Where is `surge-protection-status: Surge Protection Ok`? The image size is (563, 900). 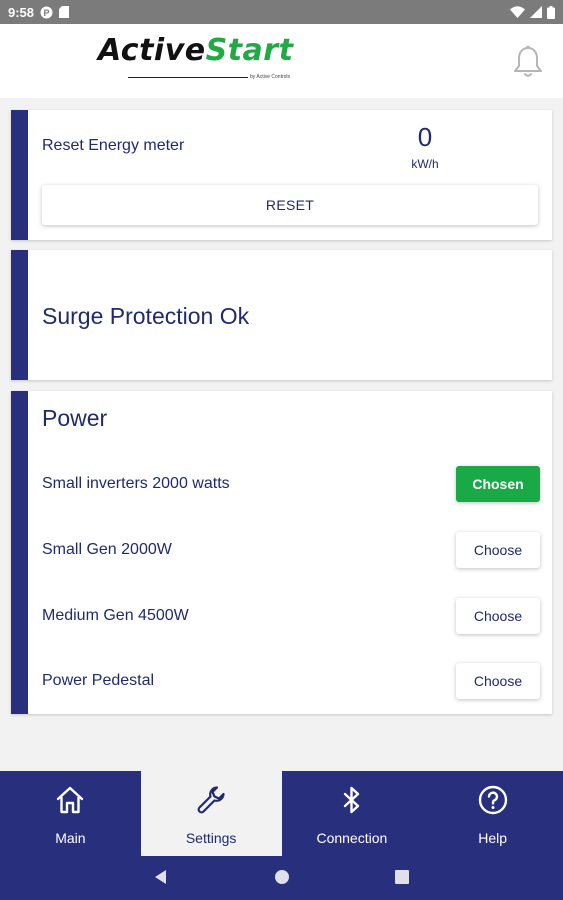 surge-protection-status: Surge Protection Ok is located at coordinates (146, 316).